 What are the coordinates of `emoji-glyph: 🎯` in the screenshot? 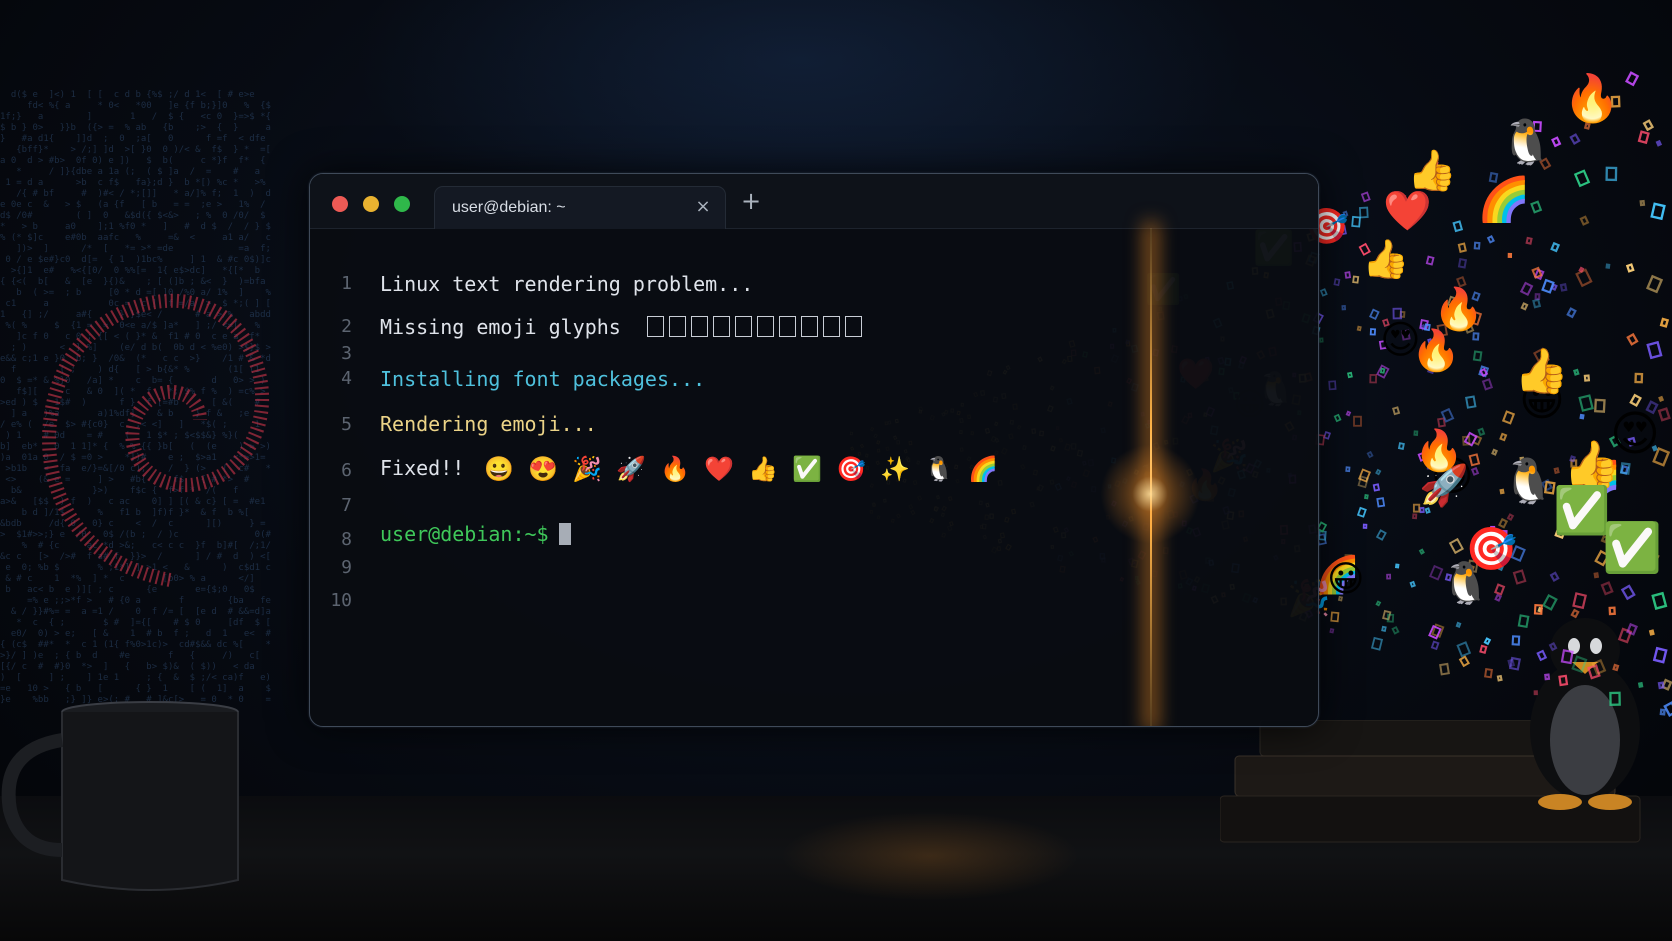 It's located at (851, 469).